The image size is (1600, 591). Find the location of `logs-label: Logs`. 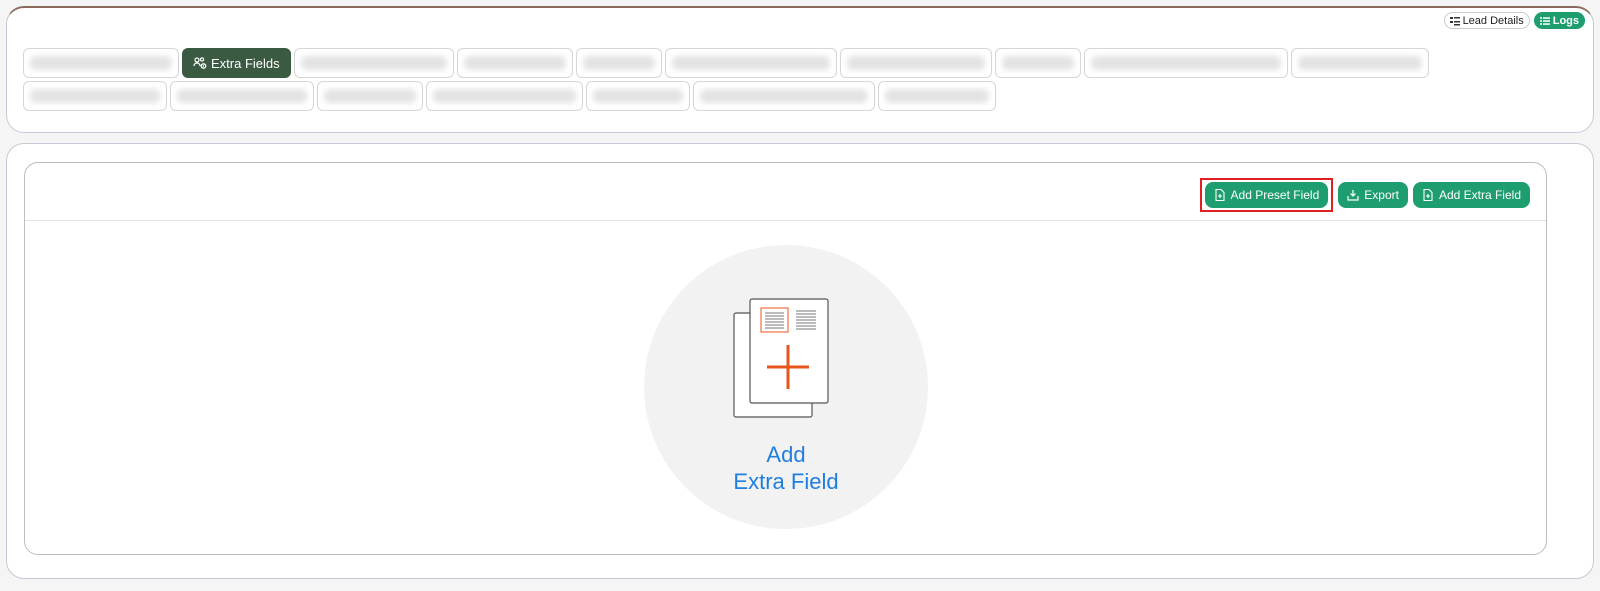

logs-label: Logs is located at coordinates (1565, 20).